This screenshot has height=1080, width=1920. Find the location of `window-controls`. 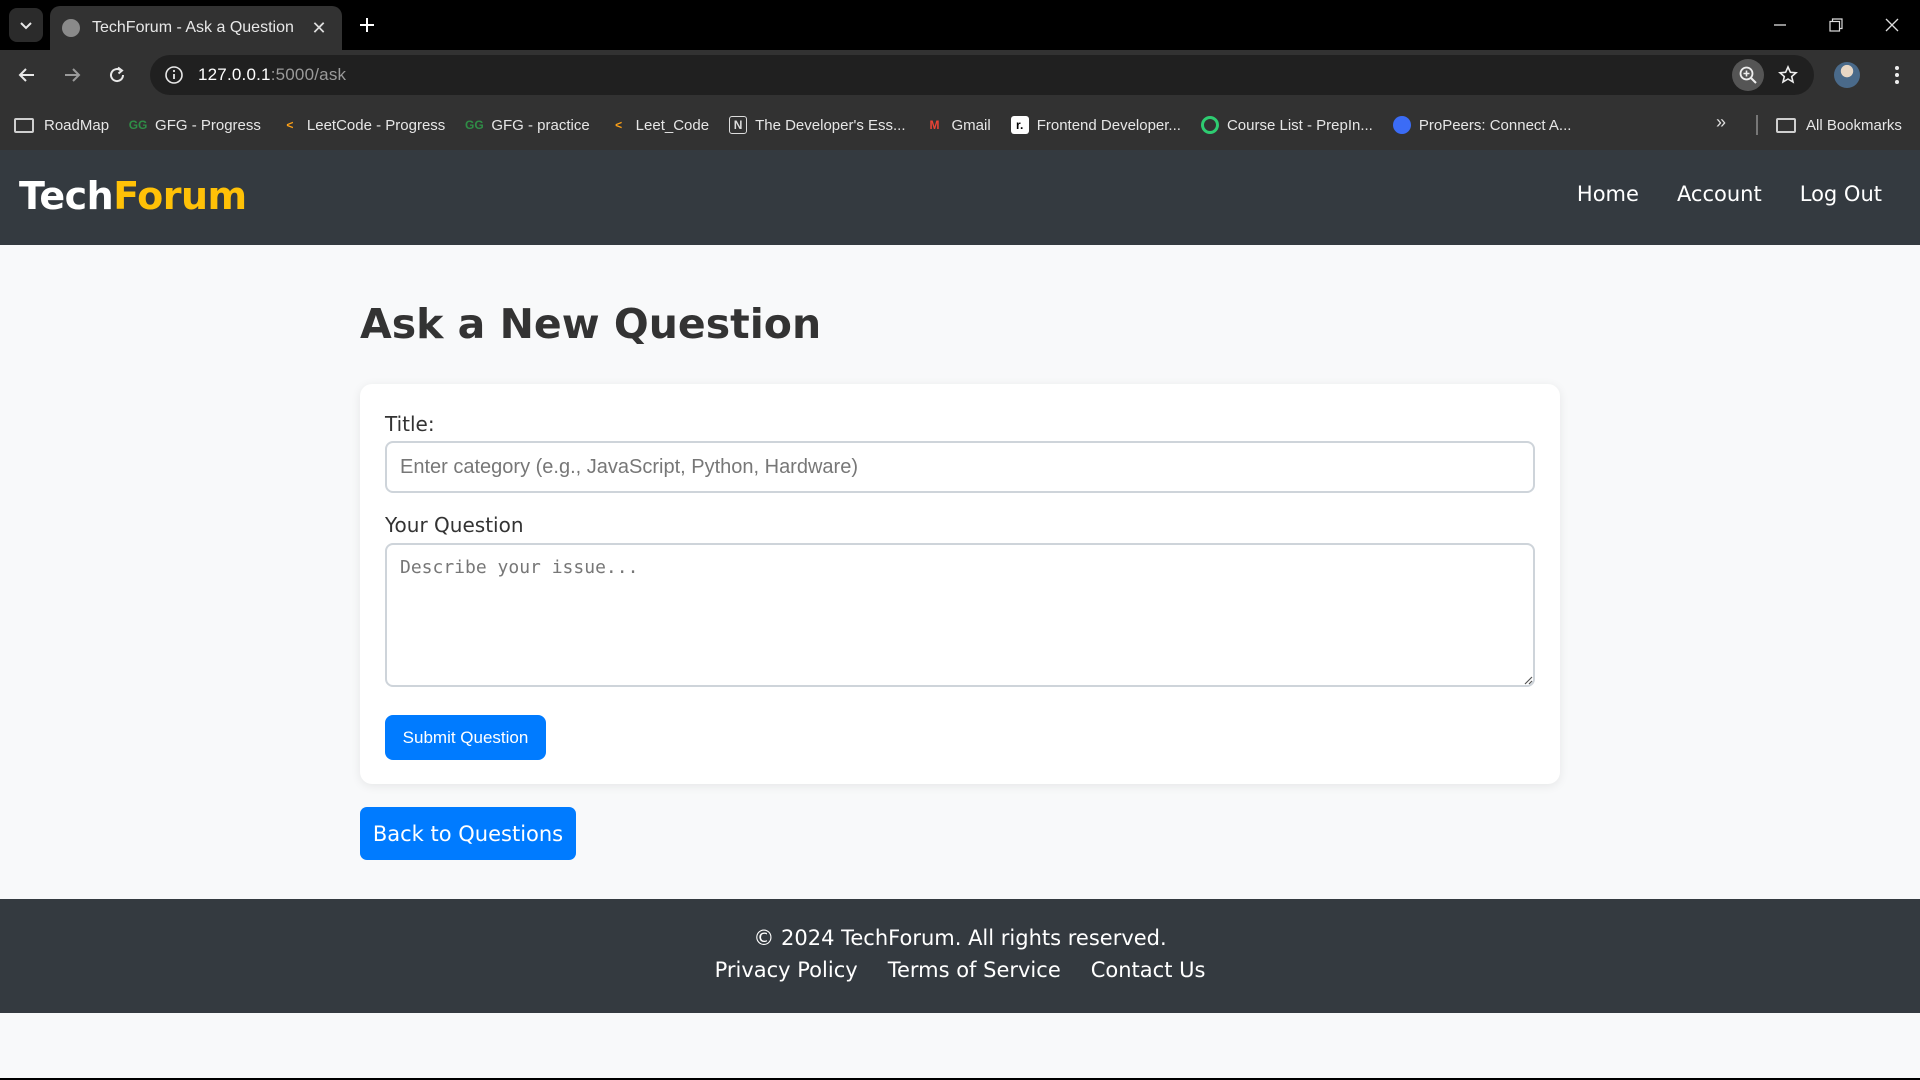

window-controls is located at coordinates (1836, 25).